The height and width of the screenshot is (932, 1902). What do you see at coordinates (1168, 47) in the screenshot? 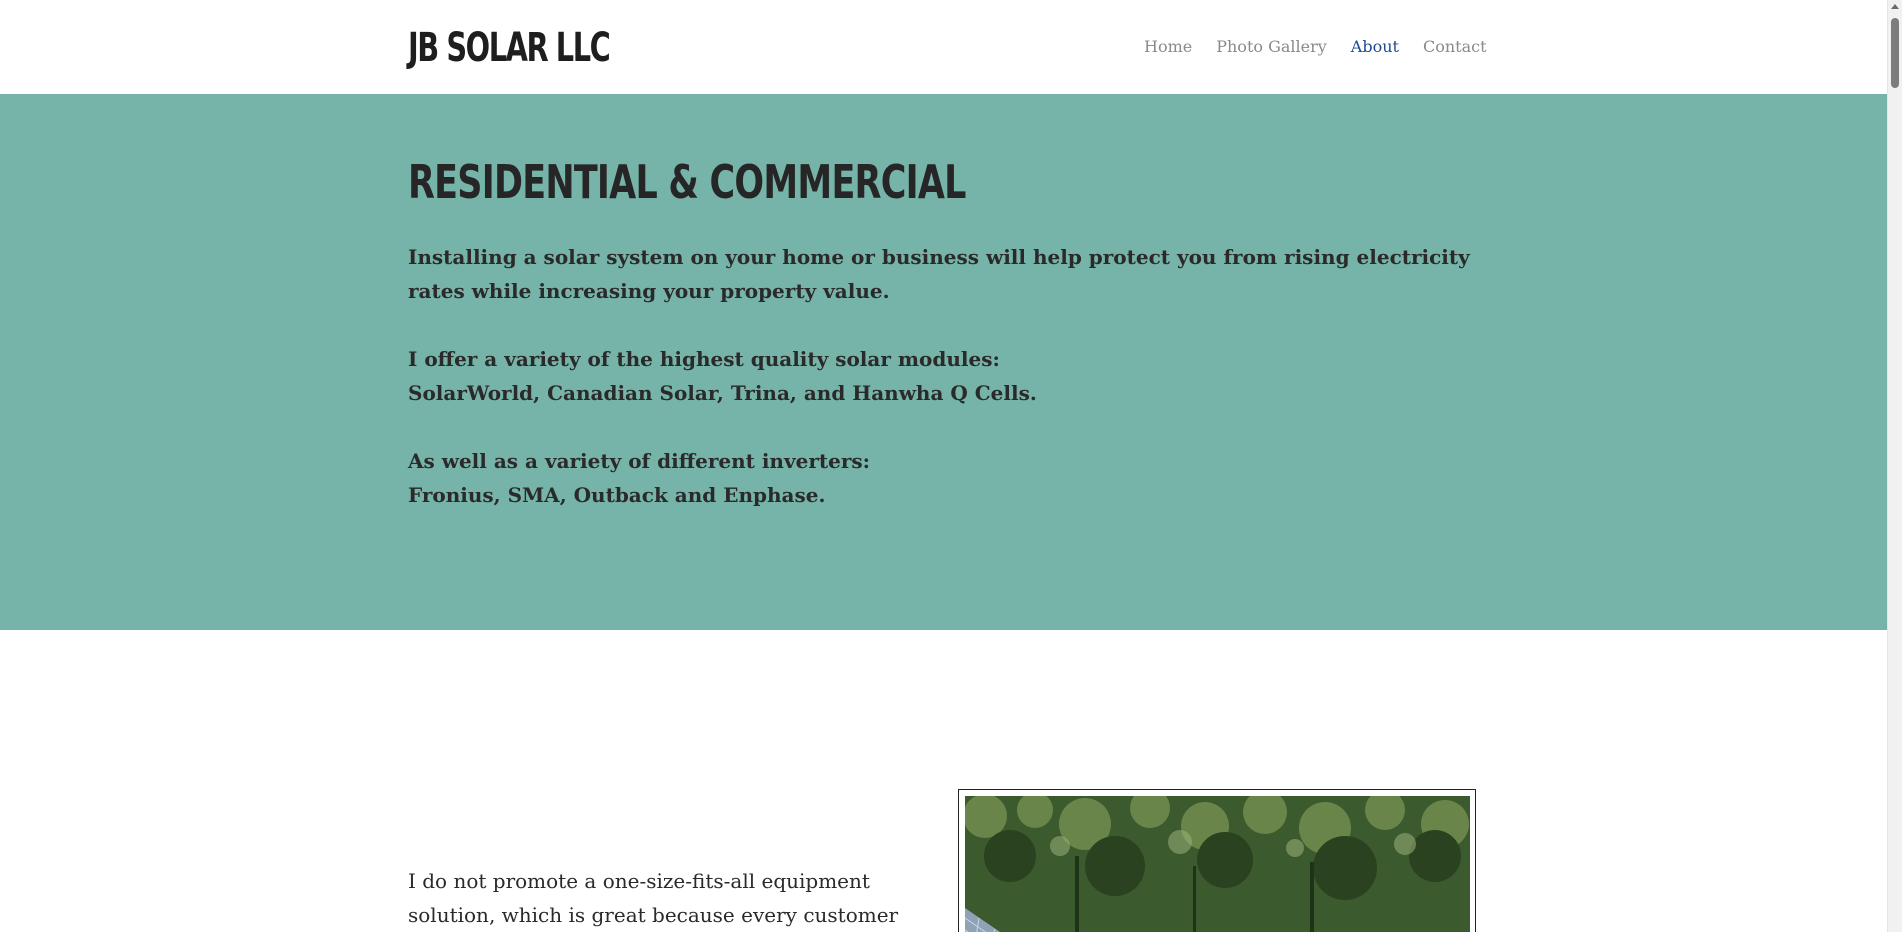
I see `nav-home: Home` at bounding box center [1168, 47].